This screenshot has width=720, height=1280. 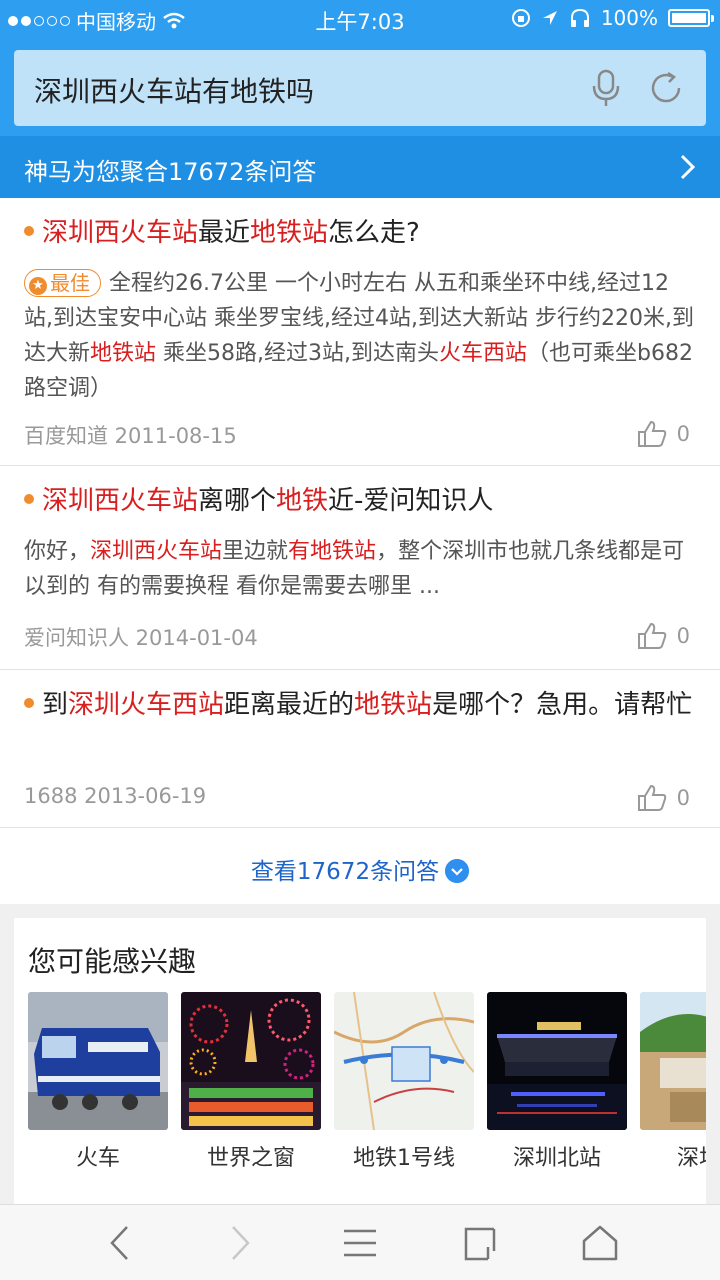 What do you see at coordinates (579, 17) in the screenshot?
I see `headphones-icon` at bounding box center [579, 17].